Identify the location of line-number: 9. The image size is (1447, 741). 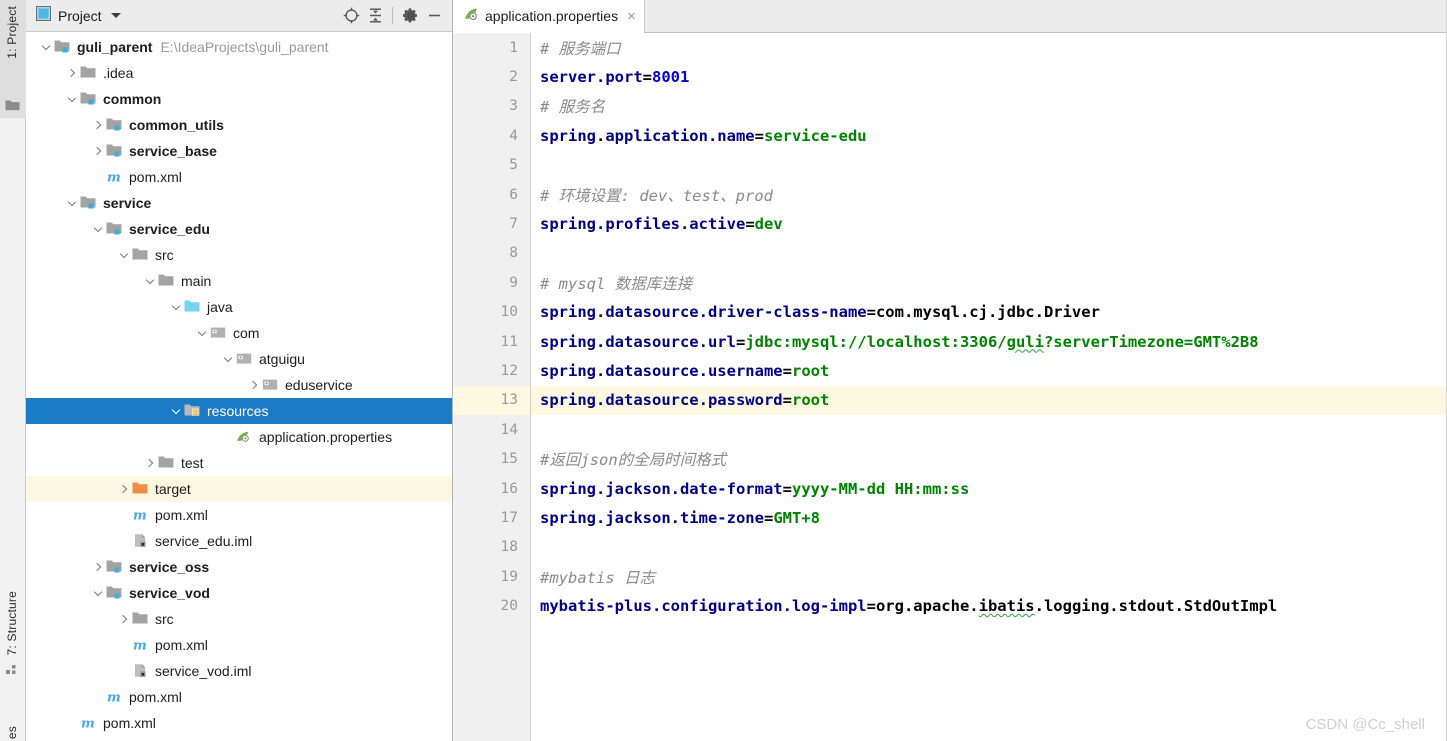
(491, 282).